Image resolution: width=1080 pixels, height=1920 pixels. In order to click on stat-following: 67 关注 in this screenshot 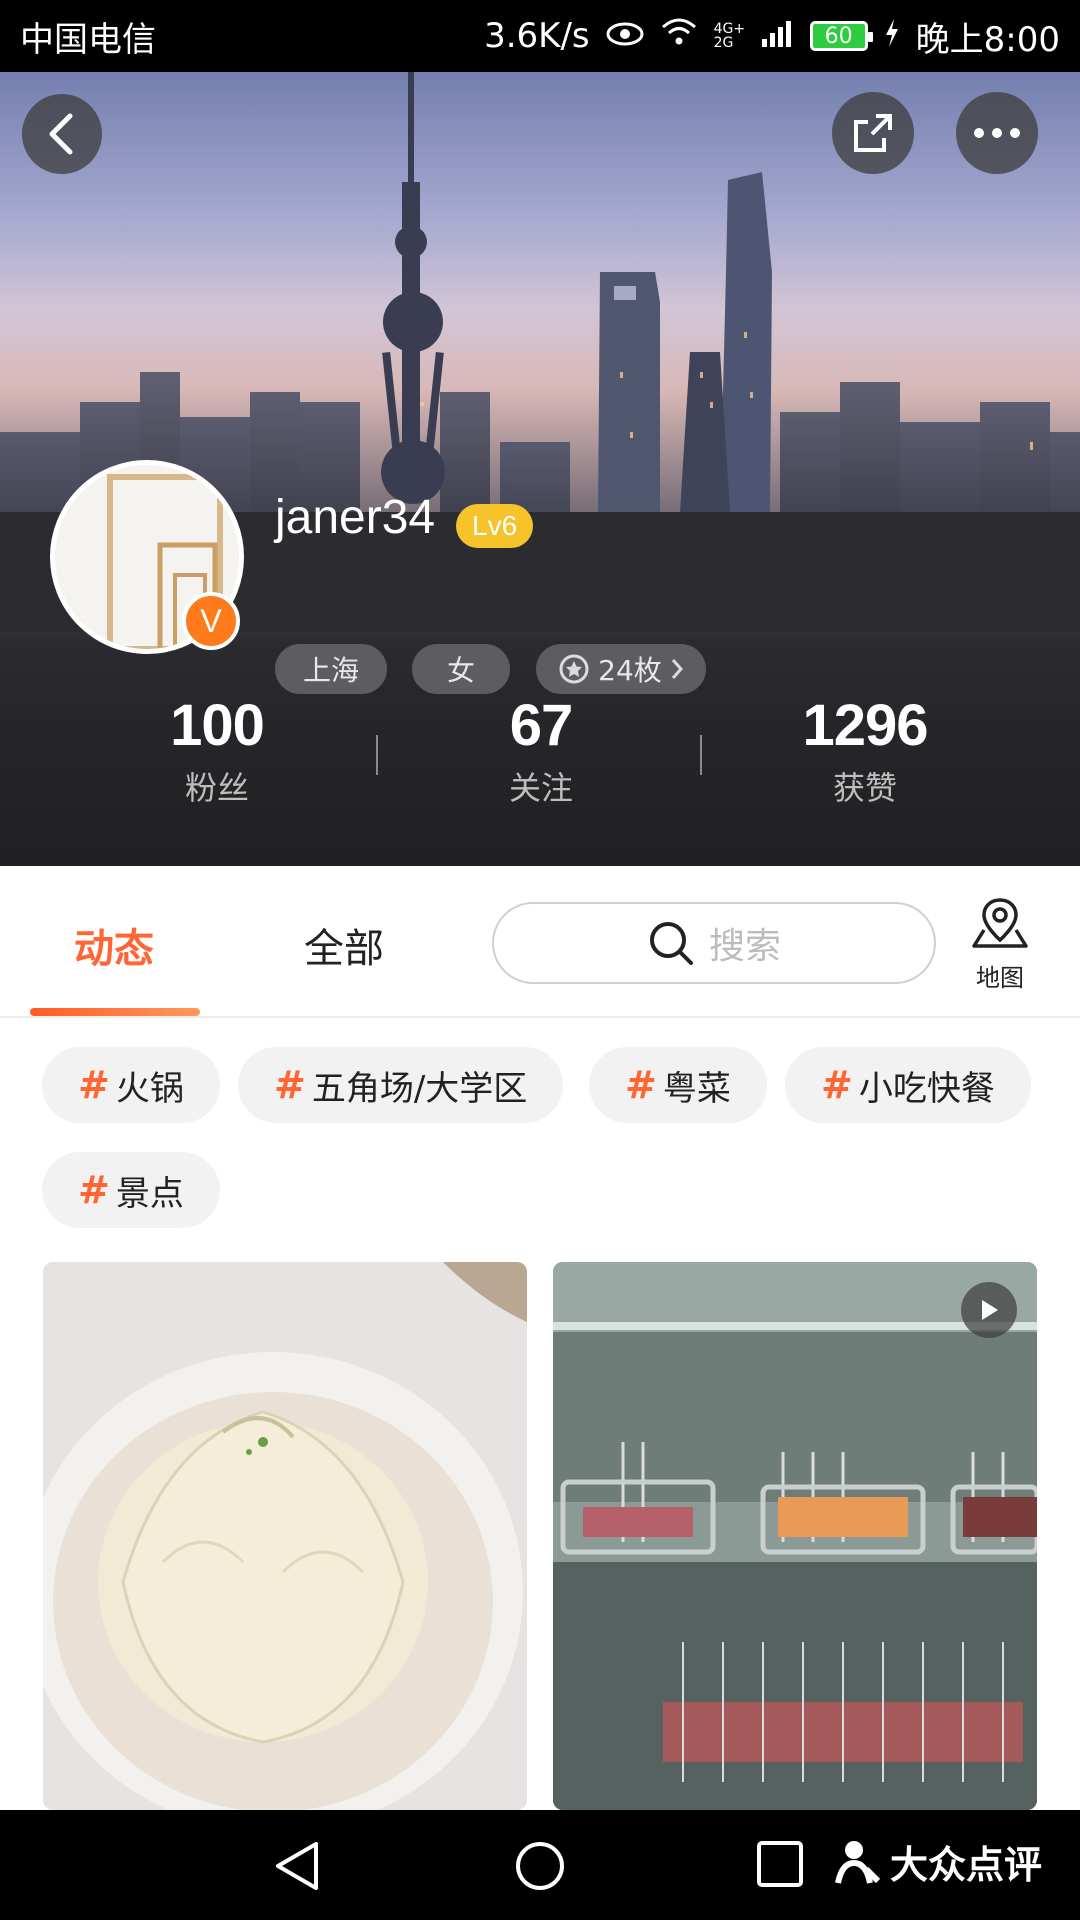, I will do `click(541, 750)`.